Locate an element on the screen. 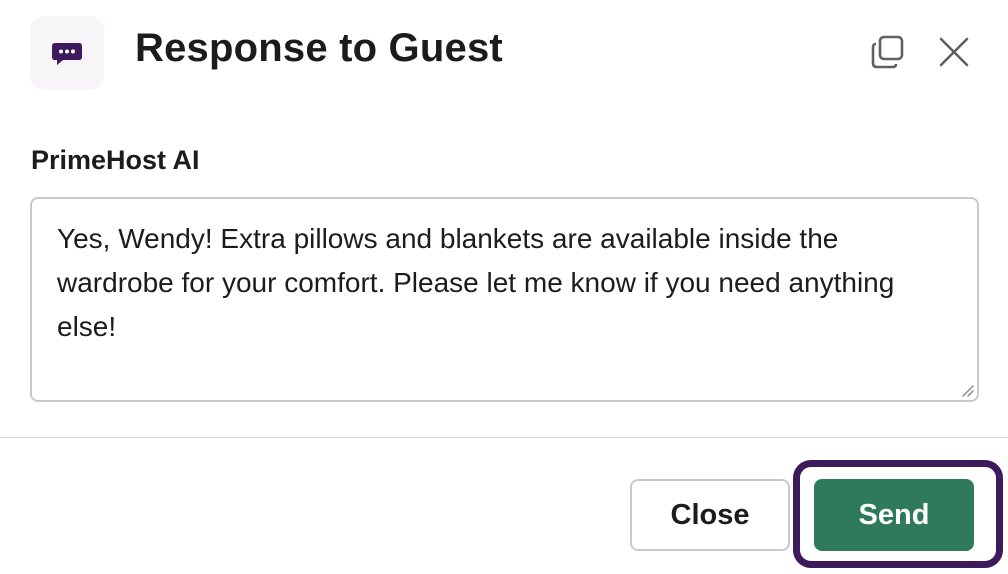 The width and height of the screenshot is (1008, 574). close-button: Close is located at coordinates (710, 515).